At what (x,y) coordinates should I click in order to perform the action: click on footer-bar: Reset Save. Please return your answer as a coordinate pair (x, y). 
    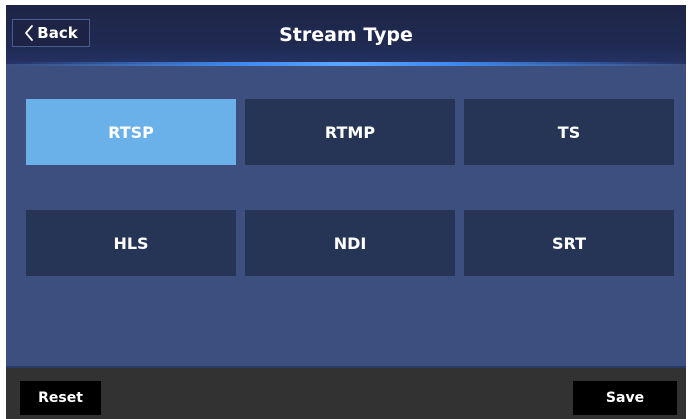
    Looking at the image, I should click on (346, 393).